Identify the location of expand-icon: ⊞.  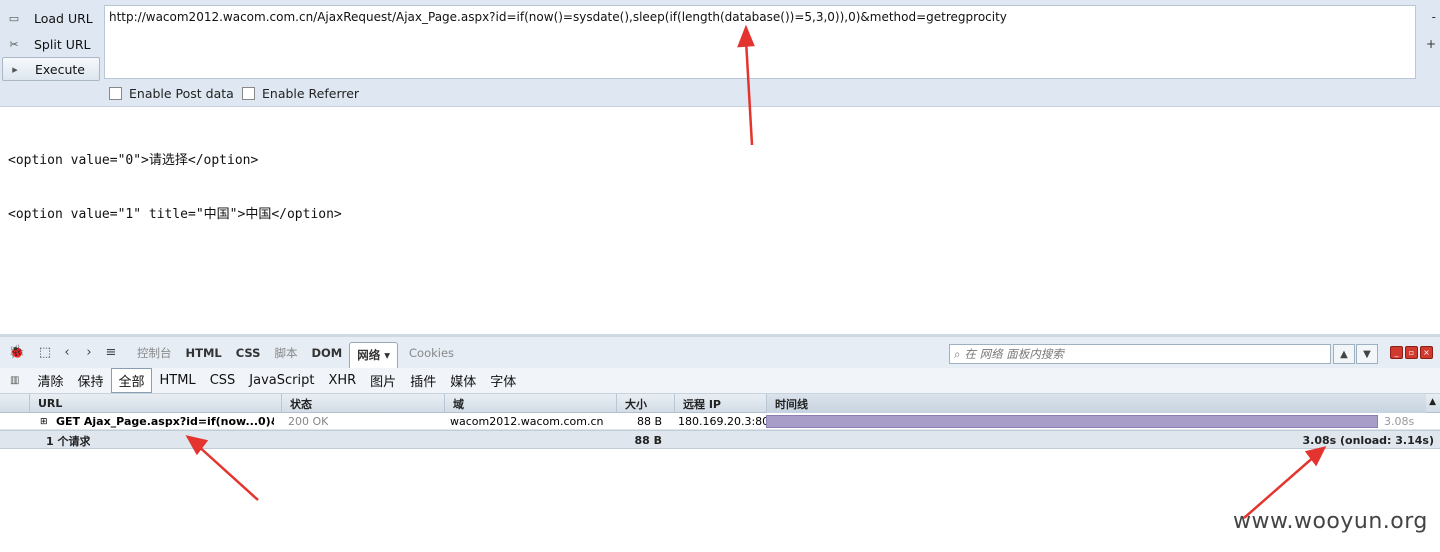
(45, 421).